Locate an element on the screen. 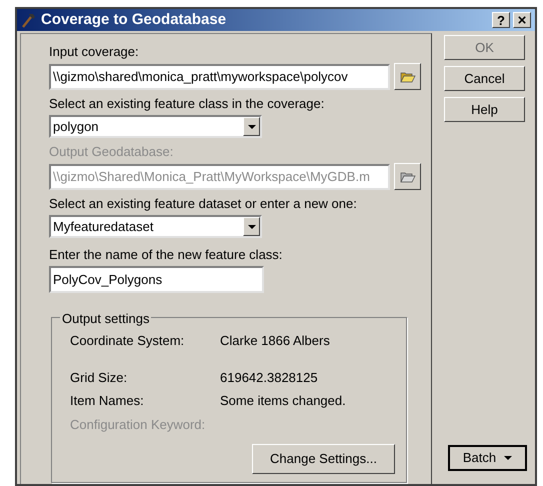 The width and height of the screenshot is (543, 486). caret-icon is located at coordinates (508, 458).